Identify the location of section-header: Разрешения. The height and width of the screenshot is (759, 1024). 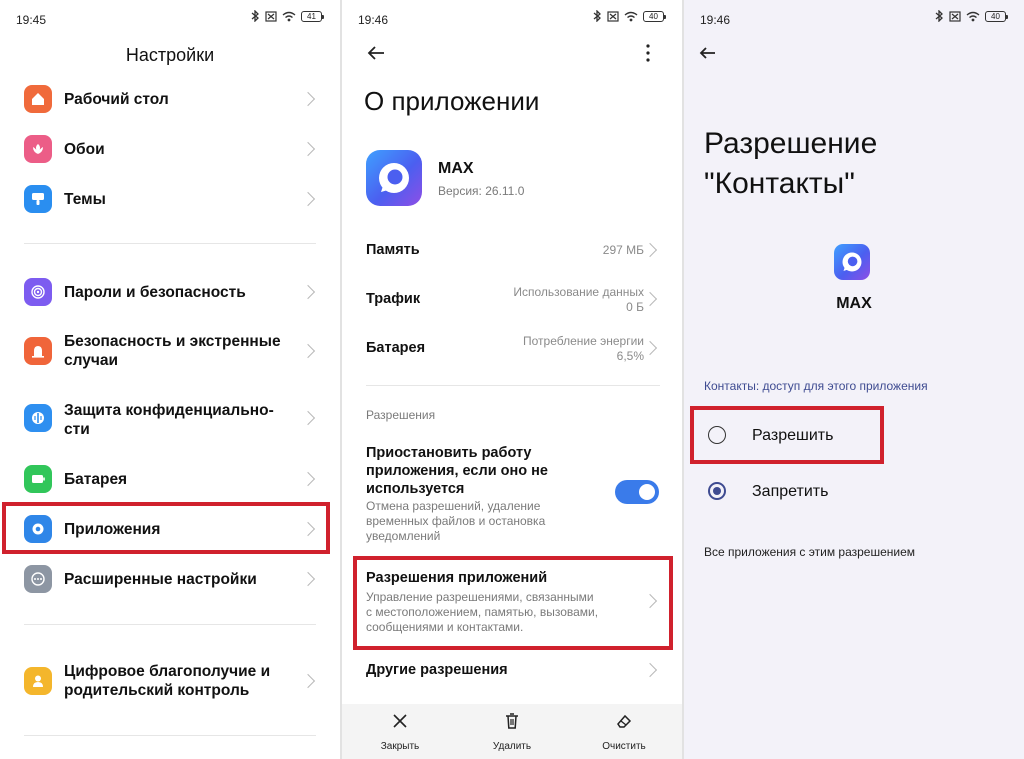
(401, 415).